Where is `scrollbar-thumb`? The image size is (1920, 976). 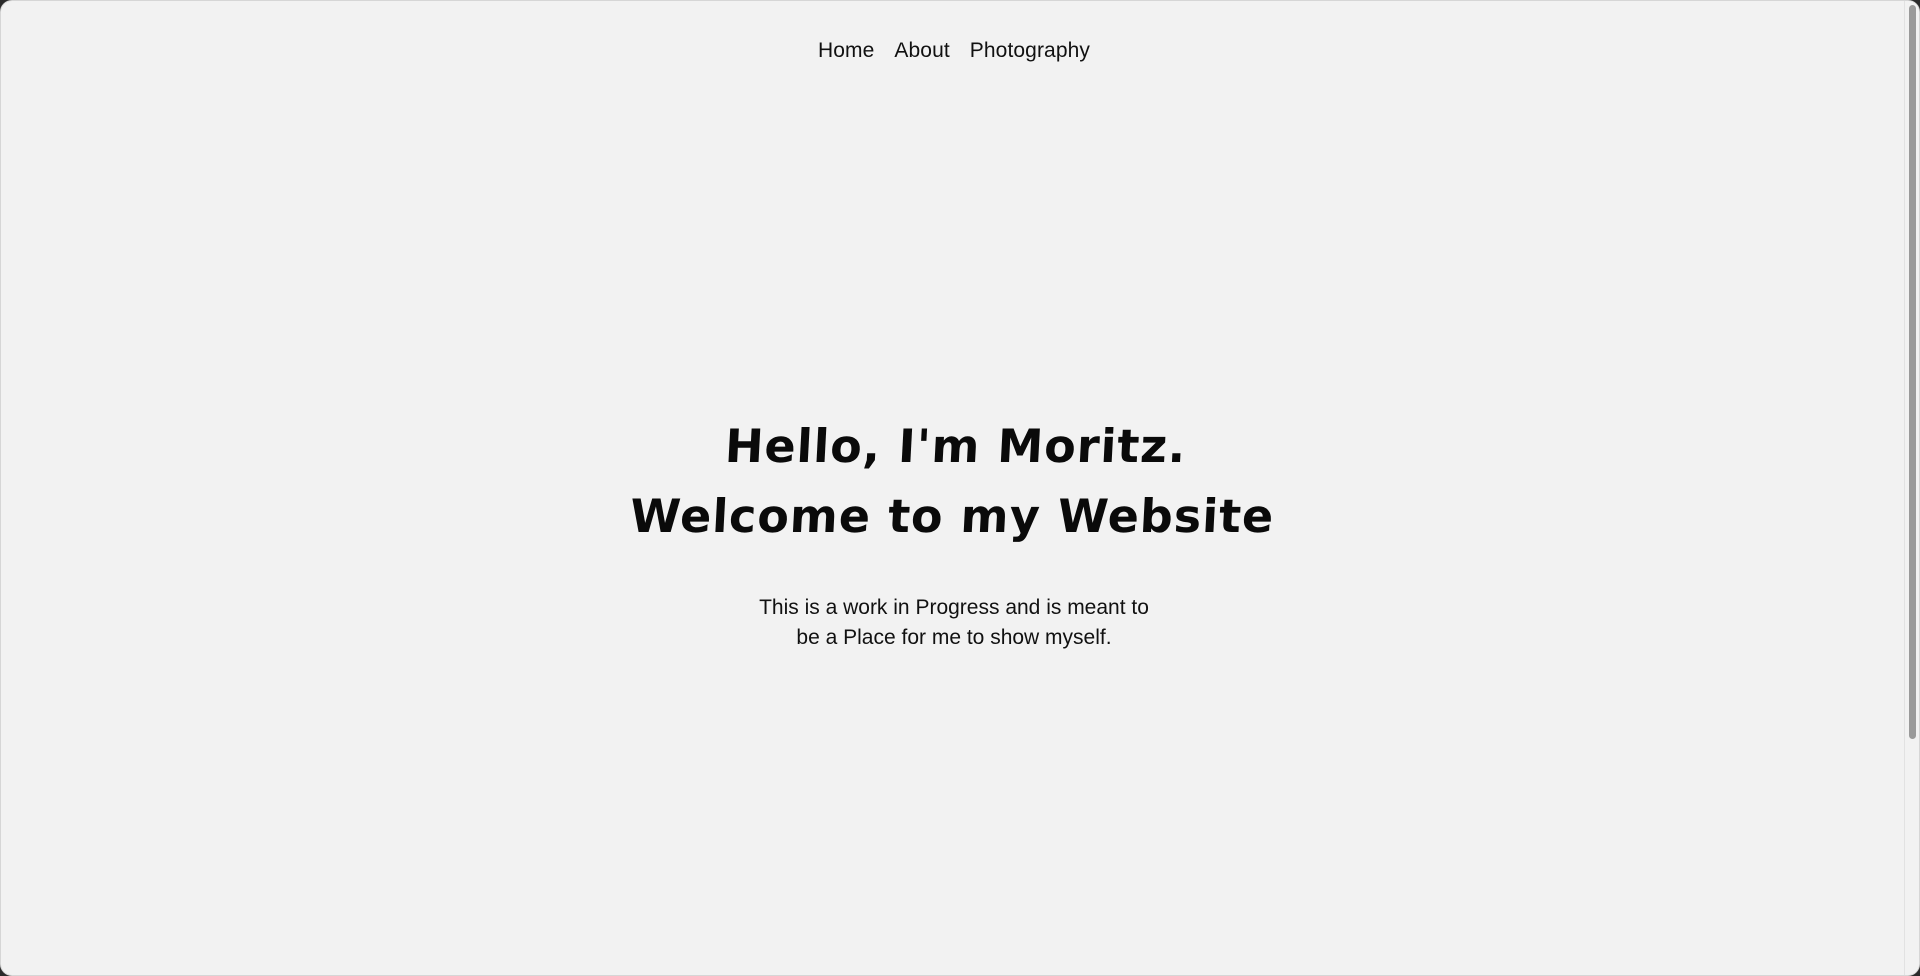 scrollbar-thumb is located at coordinates (1912, 372).